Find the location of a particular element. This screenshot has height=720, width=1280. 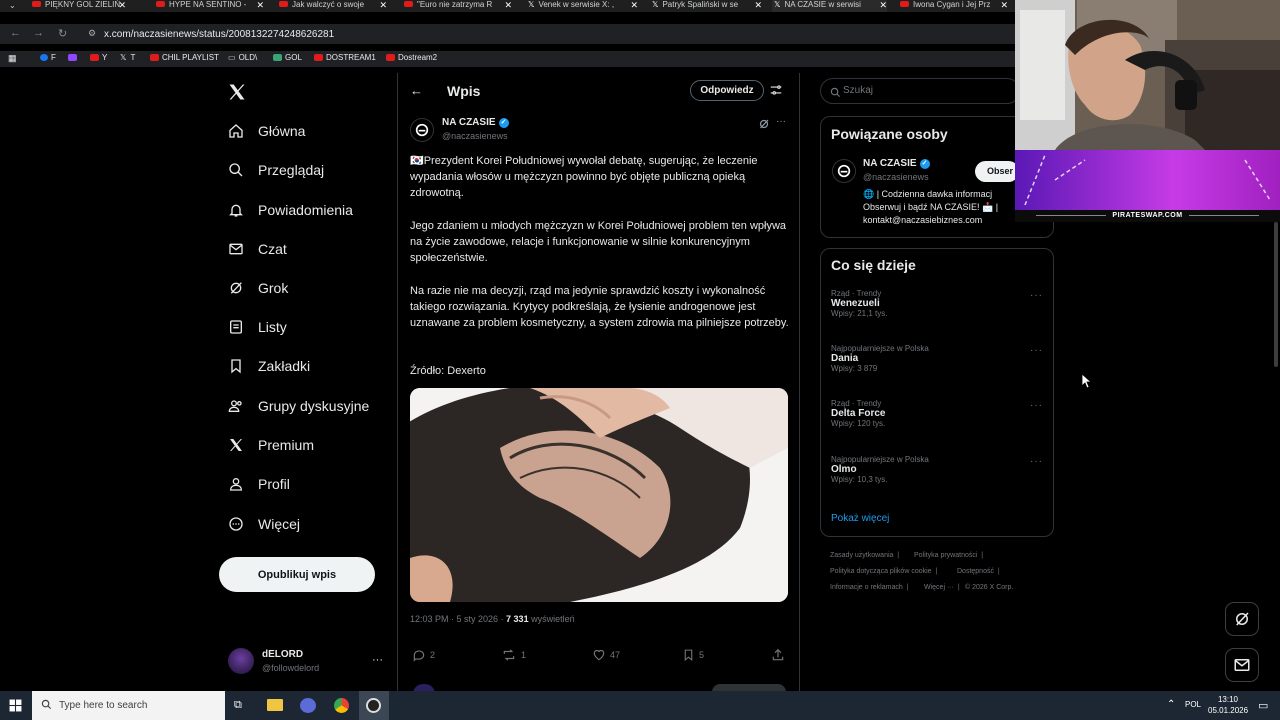

related-avatar is located at coordinates (844, 171).